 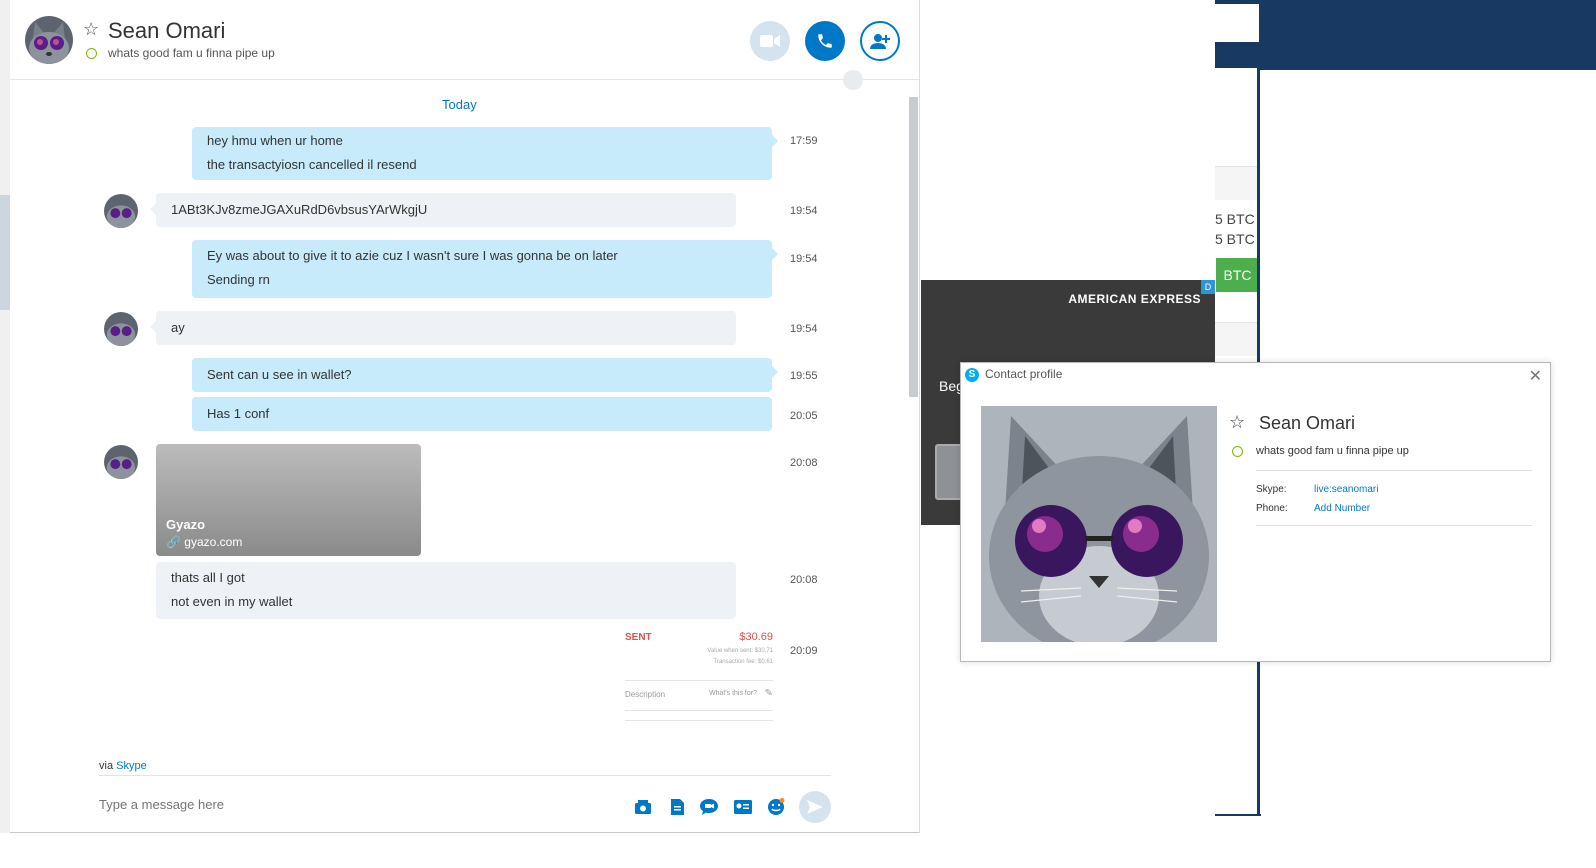 What do you see at coordinates (279, 374) in the screenshot?
I see `message-text: Sent can u see in wallet?` at bounding box center [279, 374].